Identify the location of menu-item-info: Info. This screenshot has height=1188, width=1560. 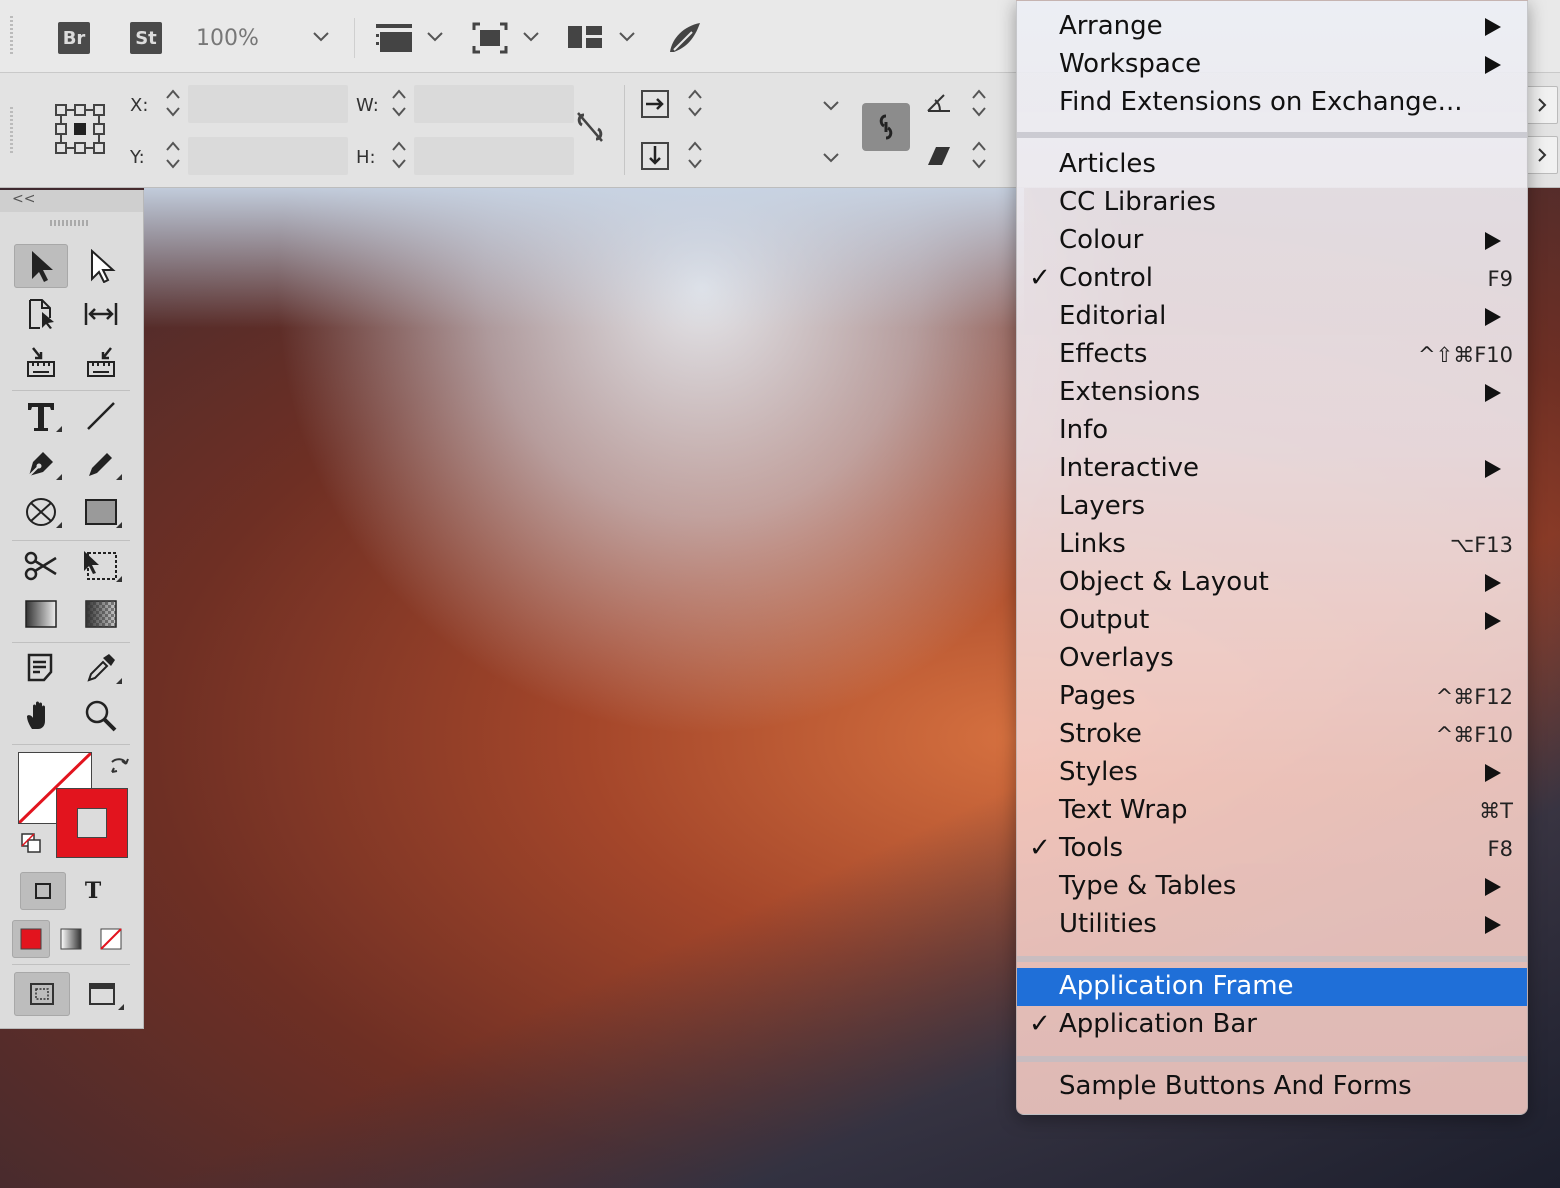
(1272, 431).